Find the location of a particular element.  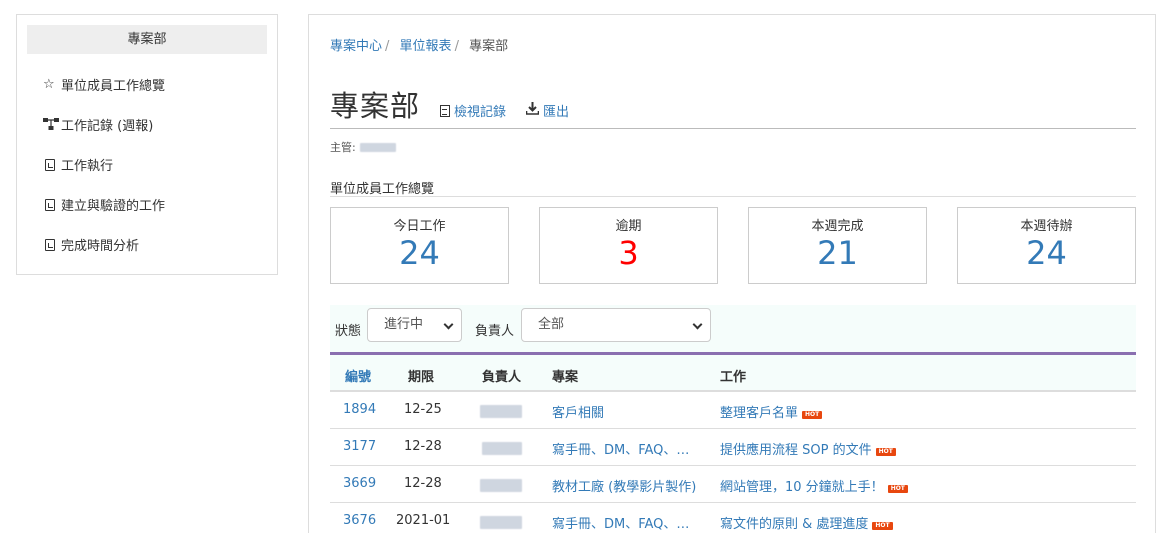

view-log-label: 檢視記錄 is located at coordinates (480, 112).